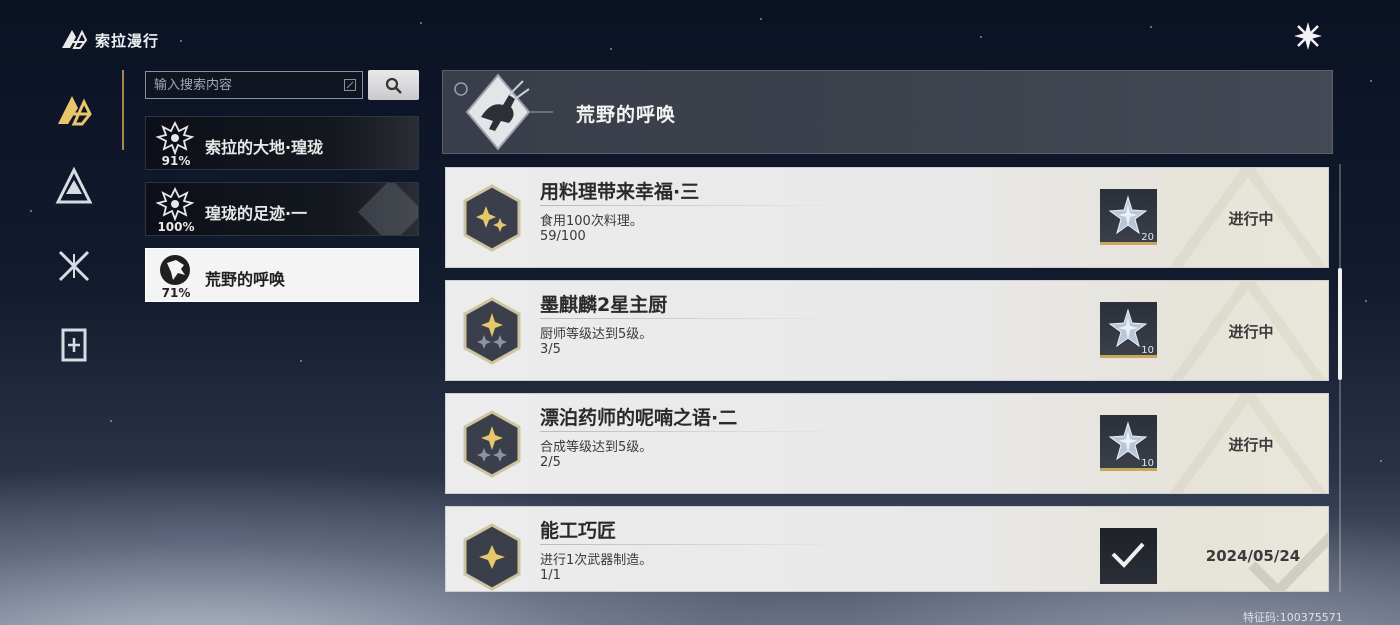  I want to click on banner-title: 荒野的呼唤, so click(626, 115).